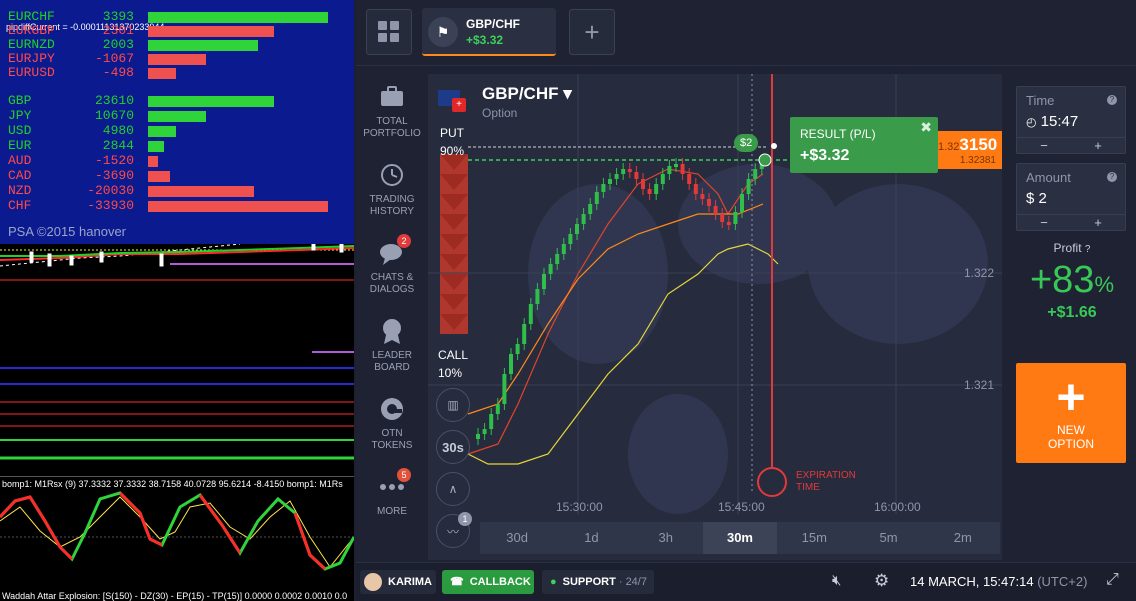 This screenshot has height=601, width=1136. What do you see at coordinates (178, 17) in the screenshot?
I see `strength-row: EURCHF 3393` at bounding box center [178, 17].